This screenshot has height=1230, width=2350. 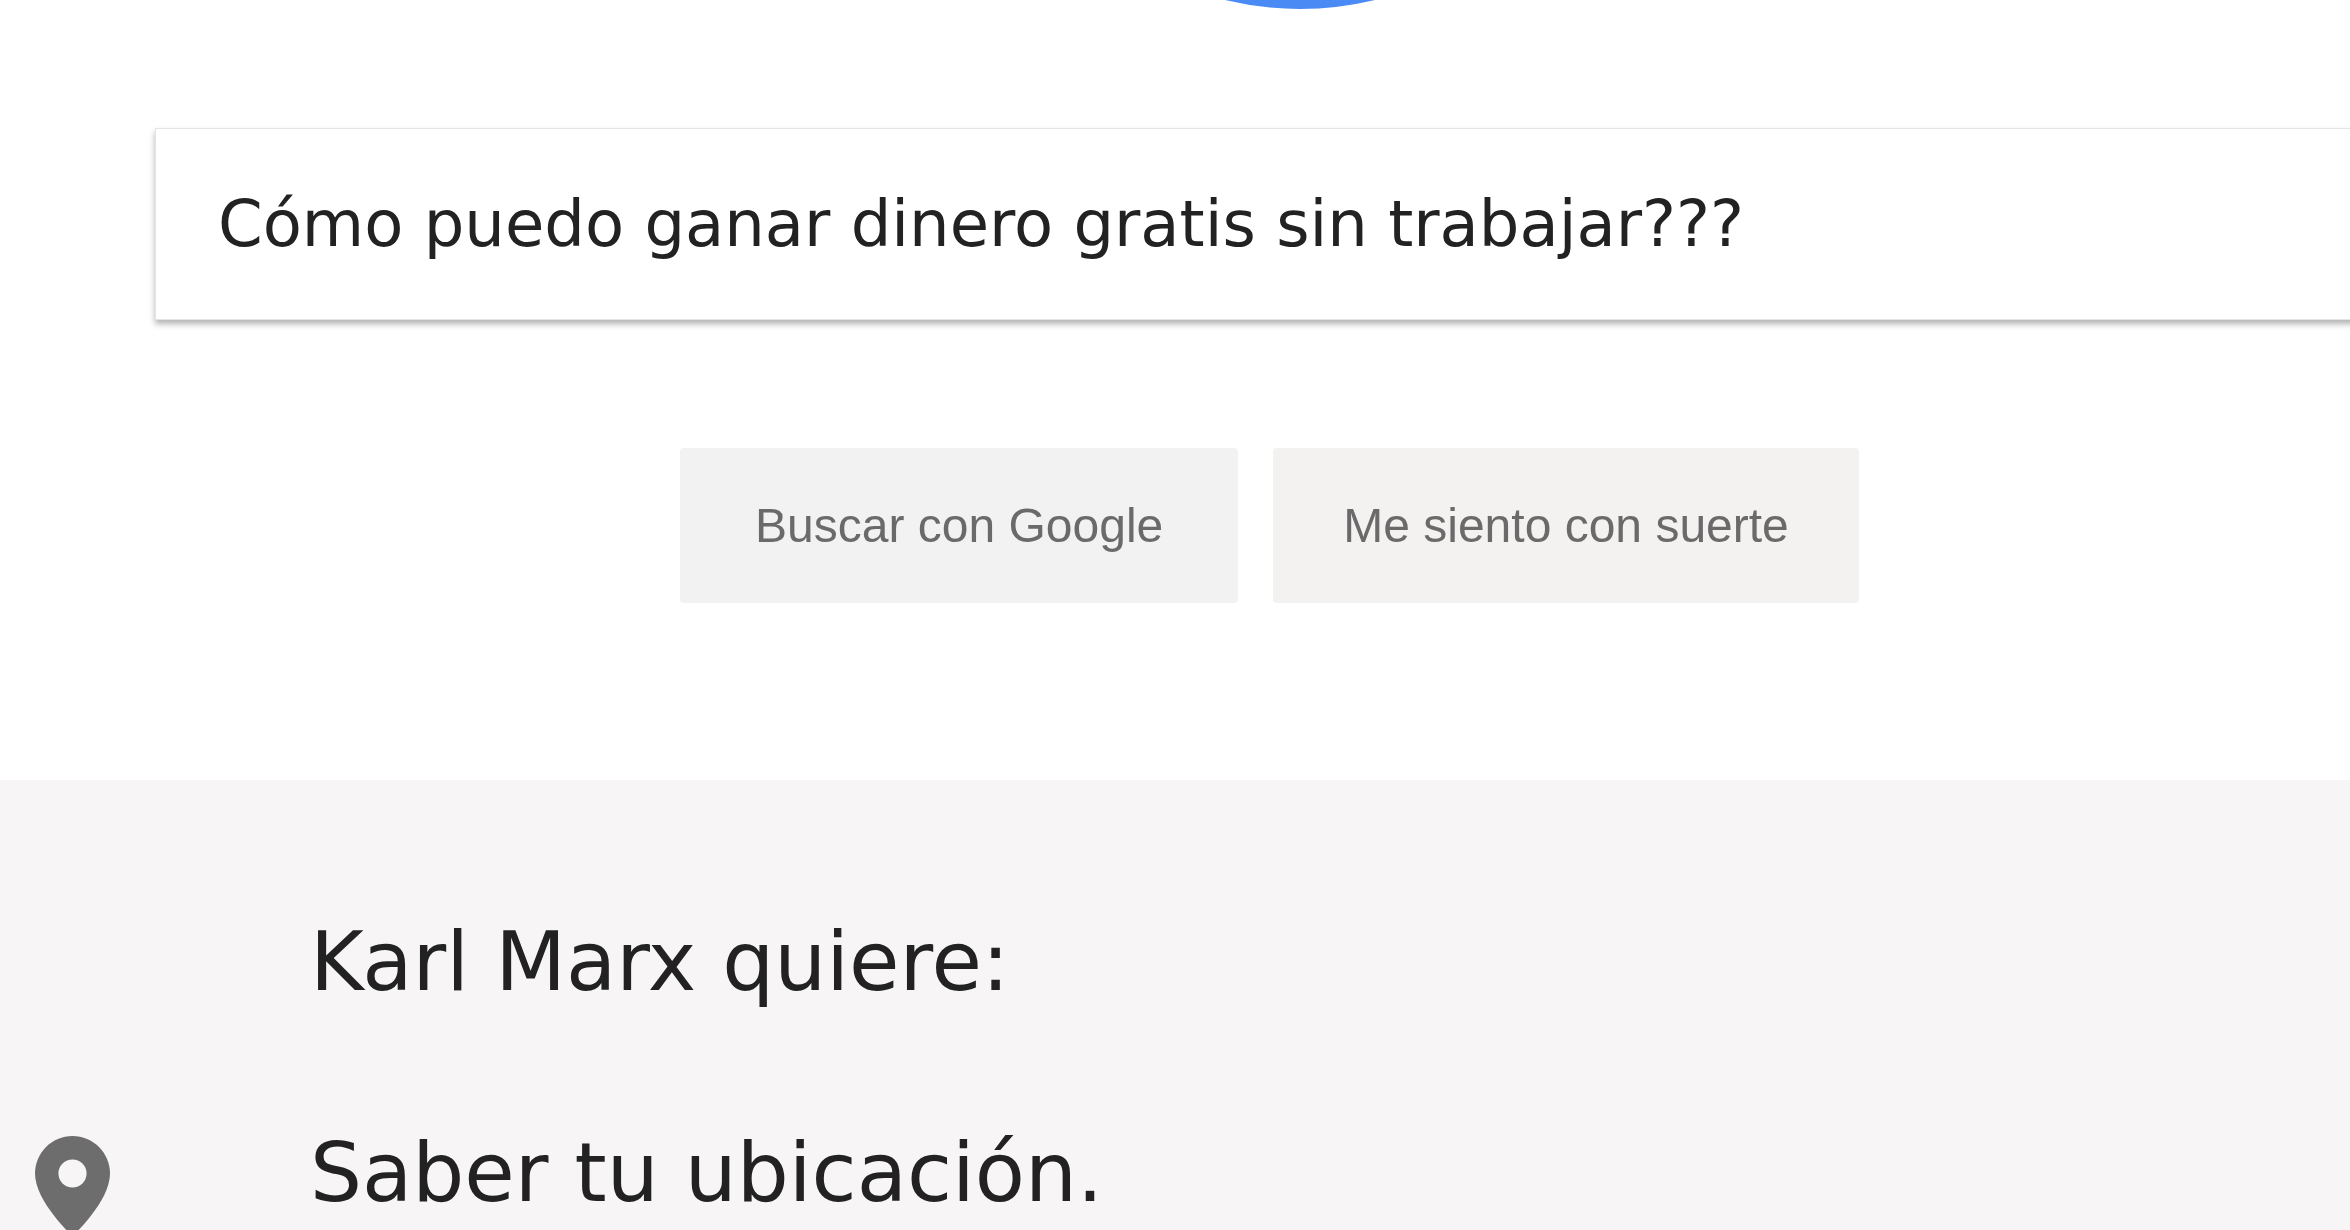 What do you see at coordinates (706, 1173) in the screenshot?
I see `permission-item: Saber tu ubicación.` at bounding box center [706, 1173].